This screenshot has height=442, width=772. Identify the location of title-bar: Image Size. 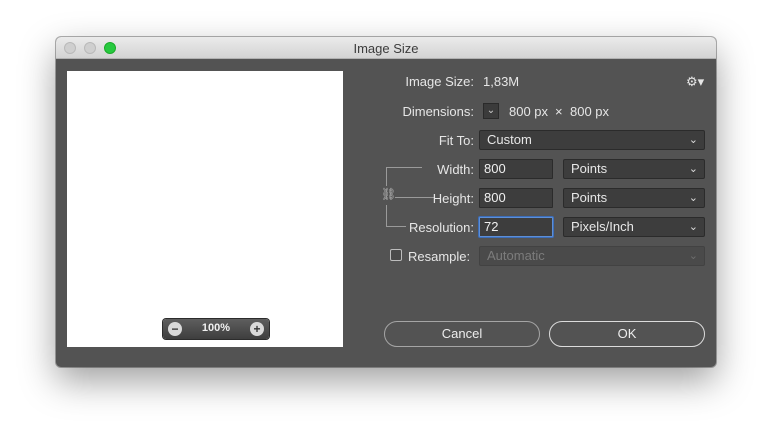
(386, 48).